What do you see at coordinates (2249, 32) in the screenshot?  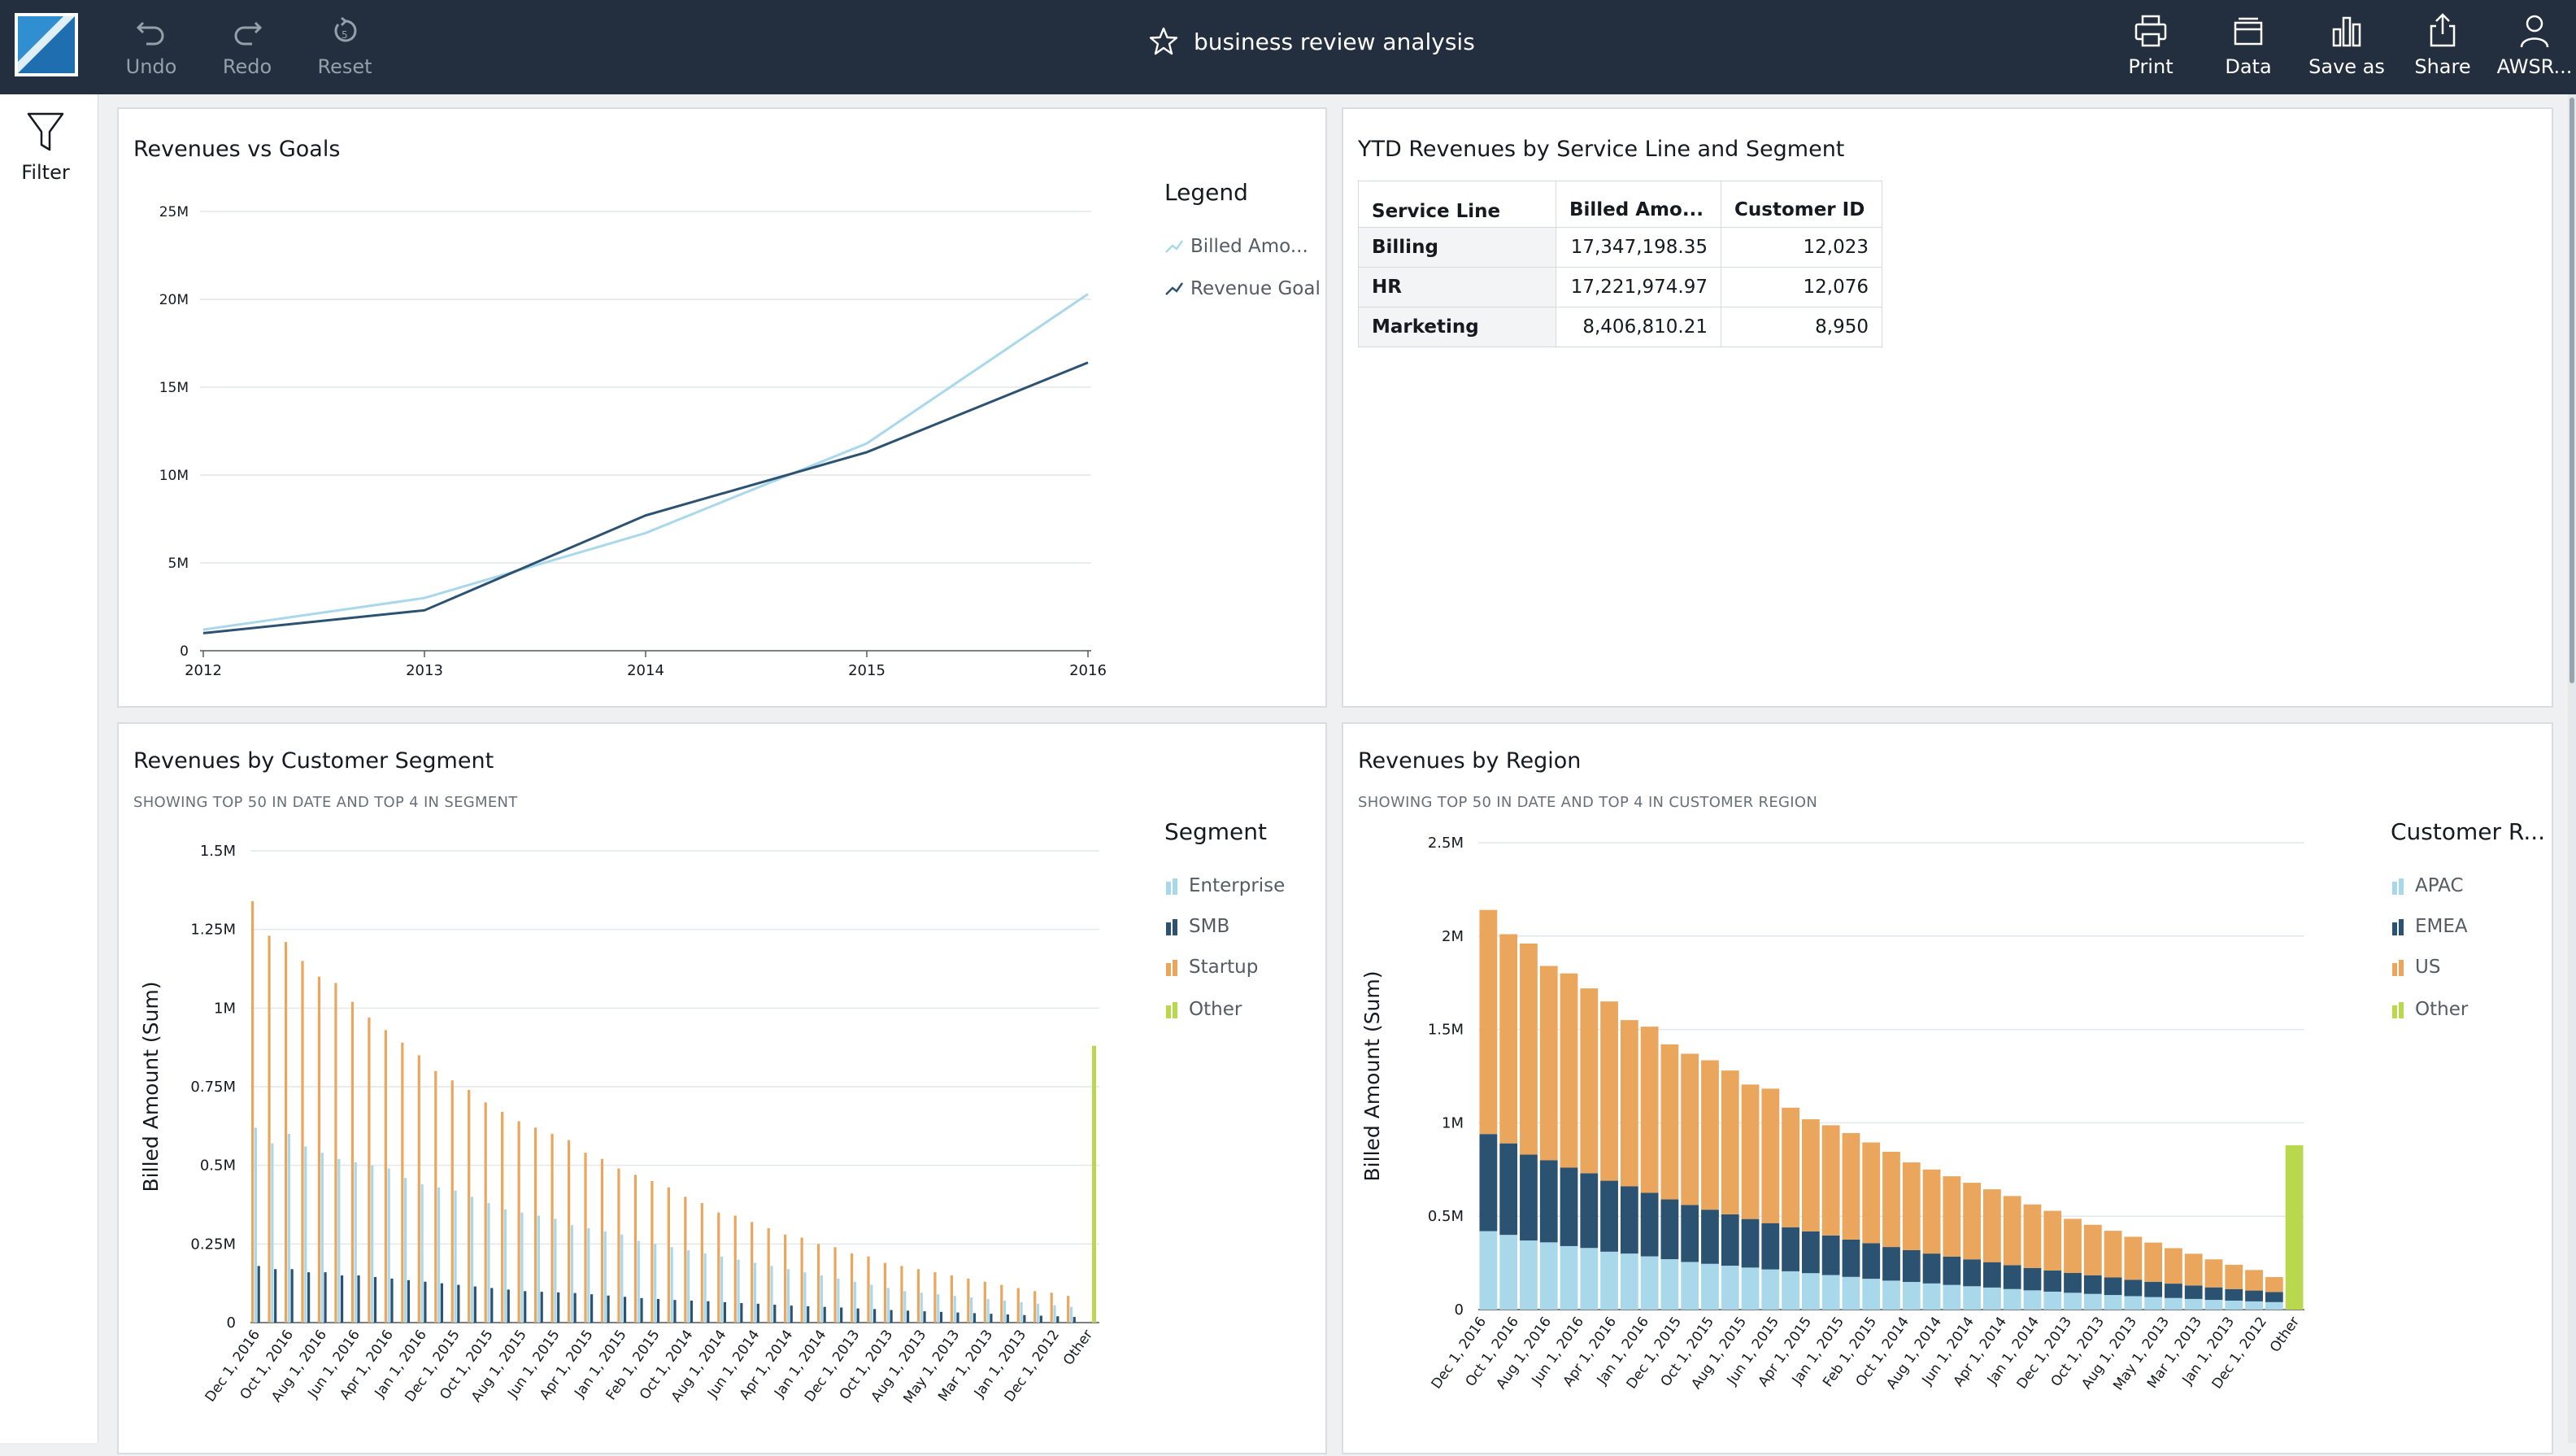 I see `data-icon` at bounding box center [2249, 32].